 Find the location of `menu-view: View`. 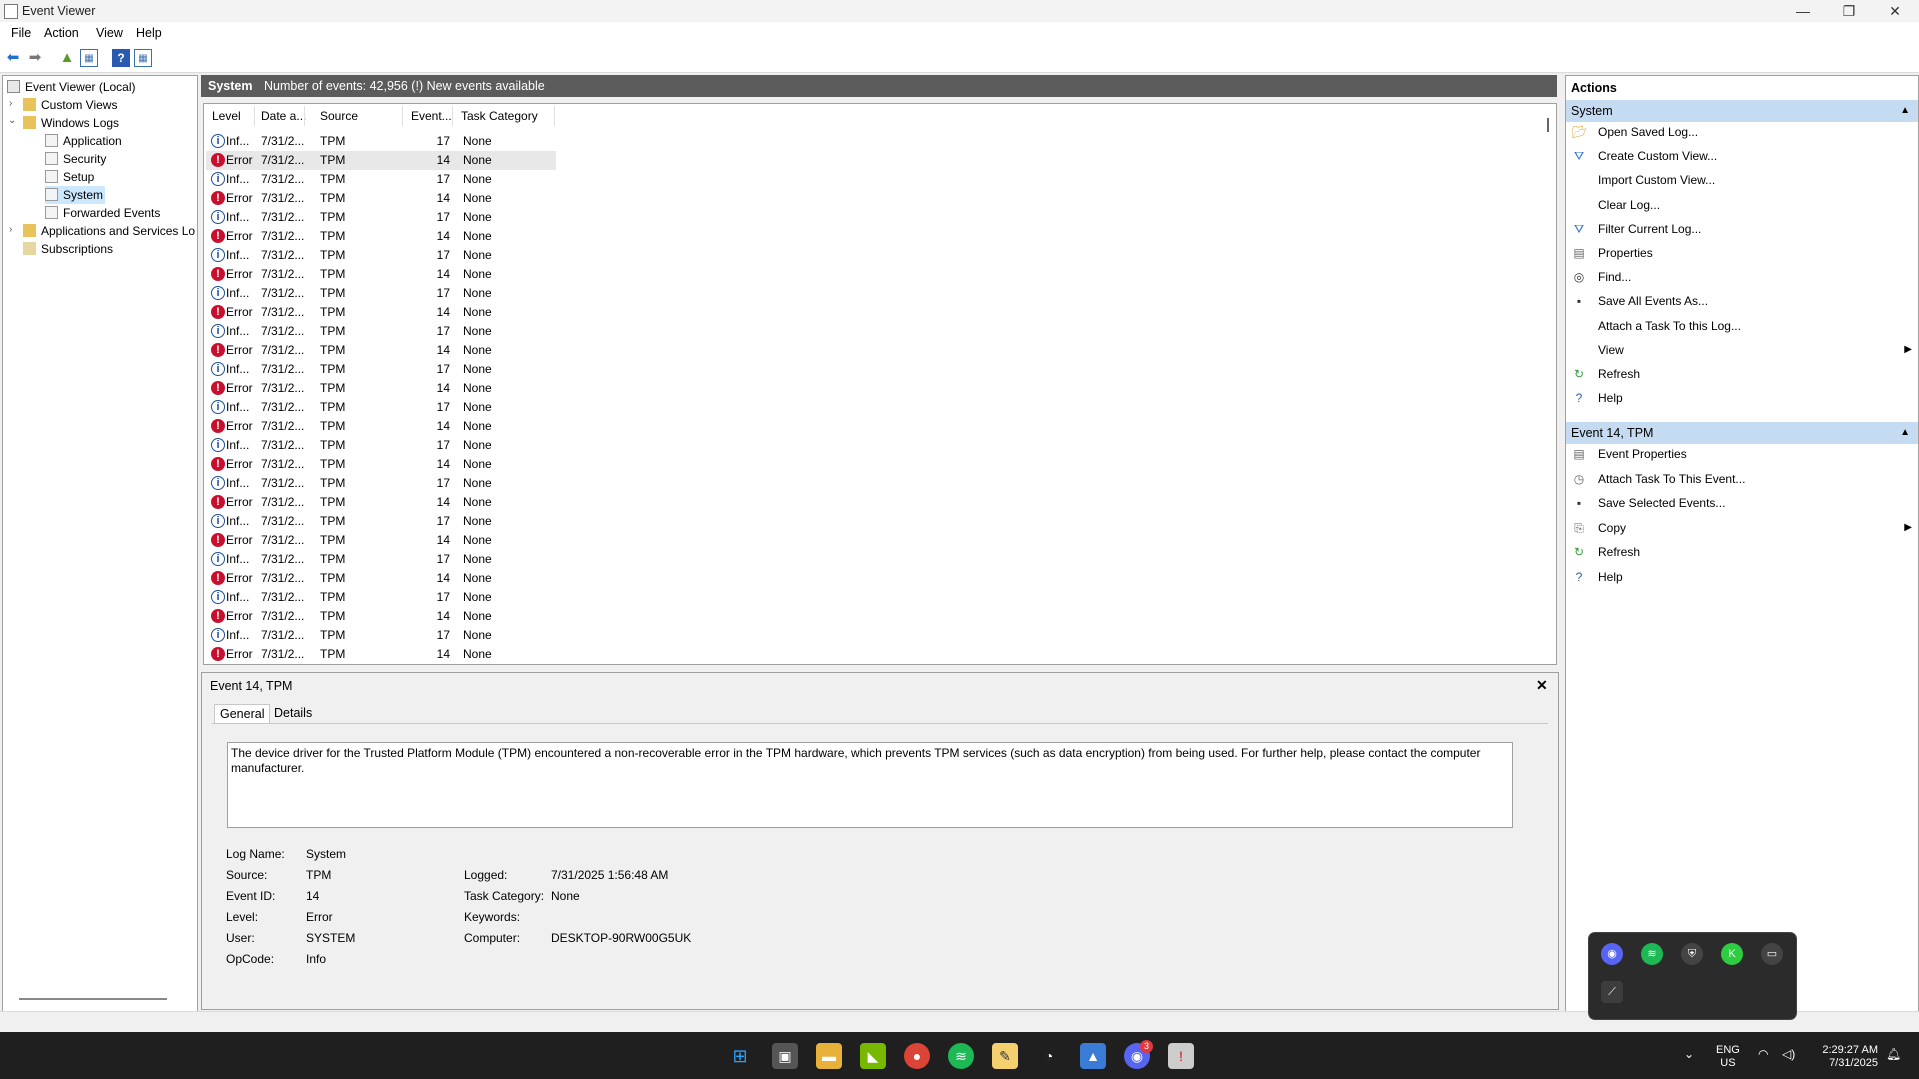

menu-view: View is located at coordinates (109, 33).